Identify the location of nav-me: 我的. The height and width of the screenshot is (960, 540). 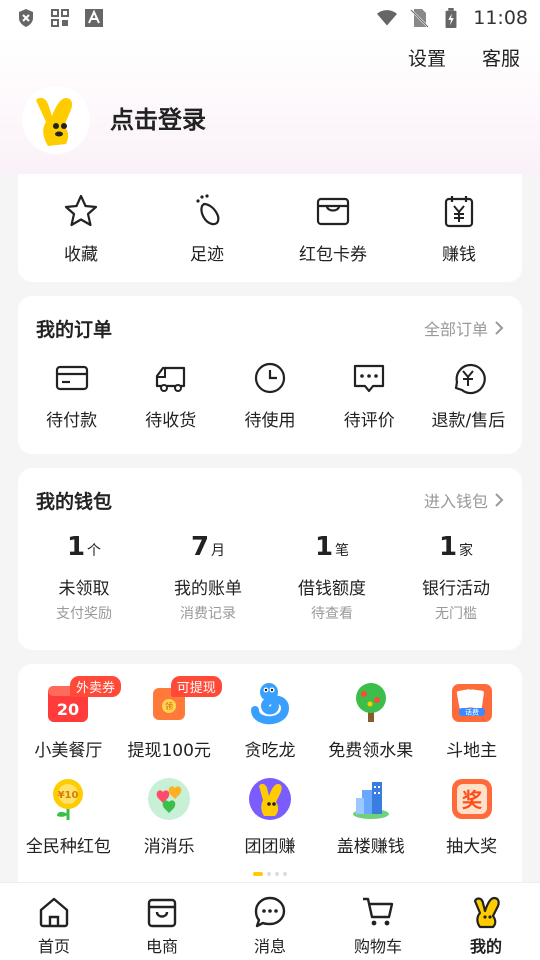
(486, 921).